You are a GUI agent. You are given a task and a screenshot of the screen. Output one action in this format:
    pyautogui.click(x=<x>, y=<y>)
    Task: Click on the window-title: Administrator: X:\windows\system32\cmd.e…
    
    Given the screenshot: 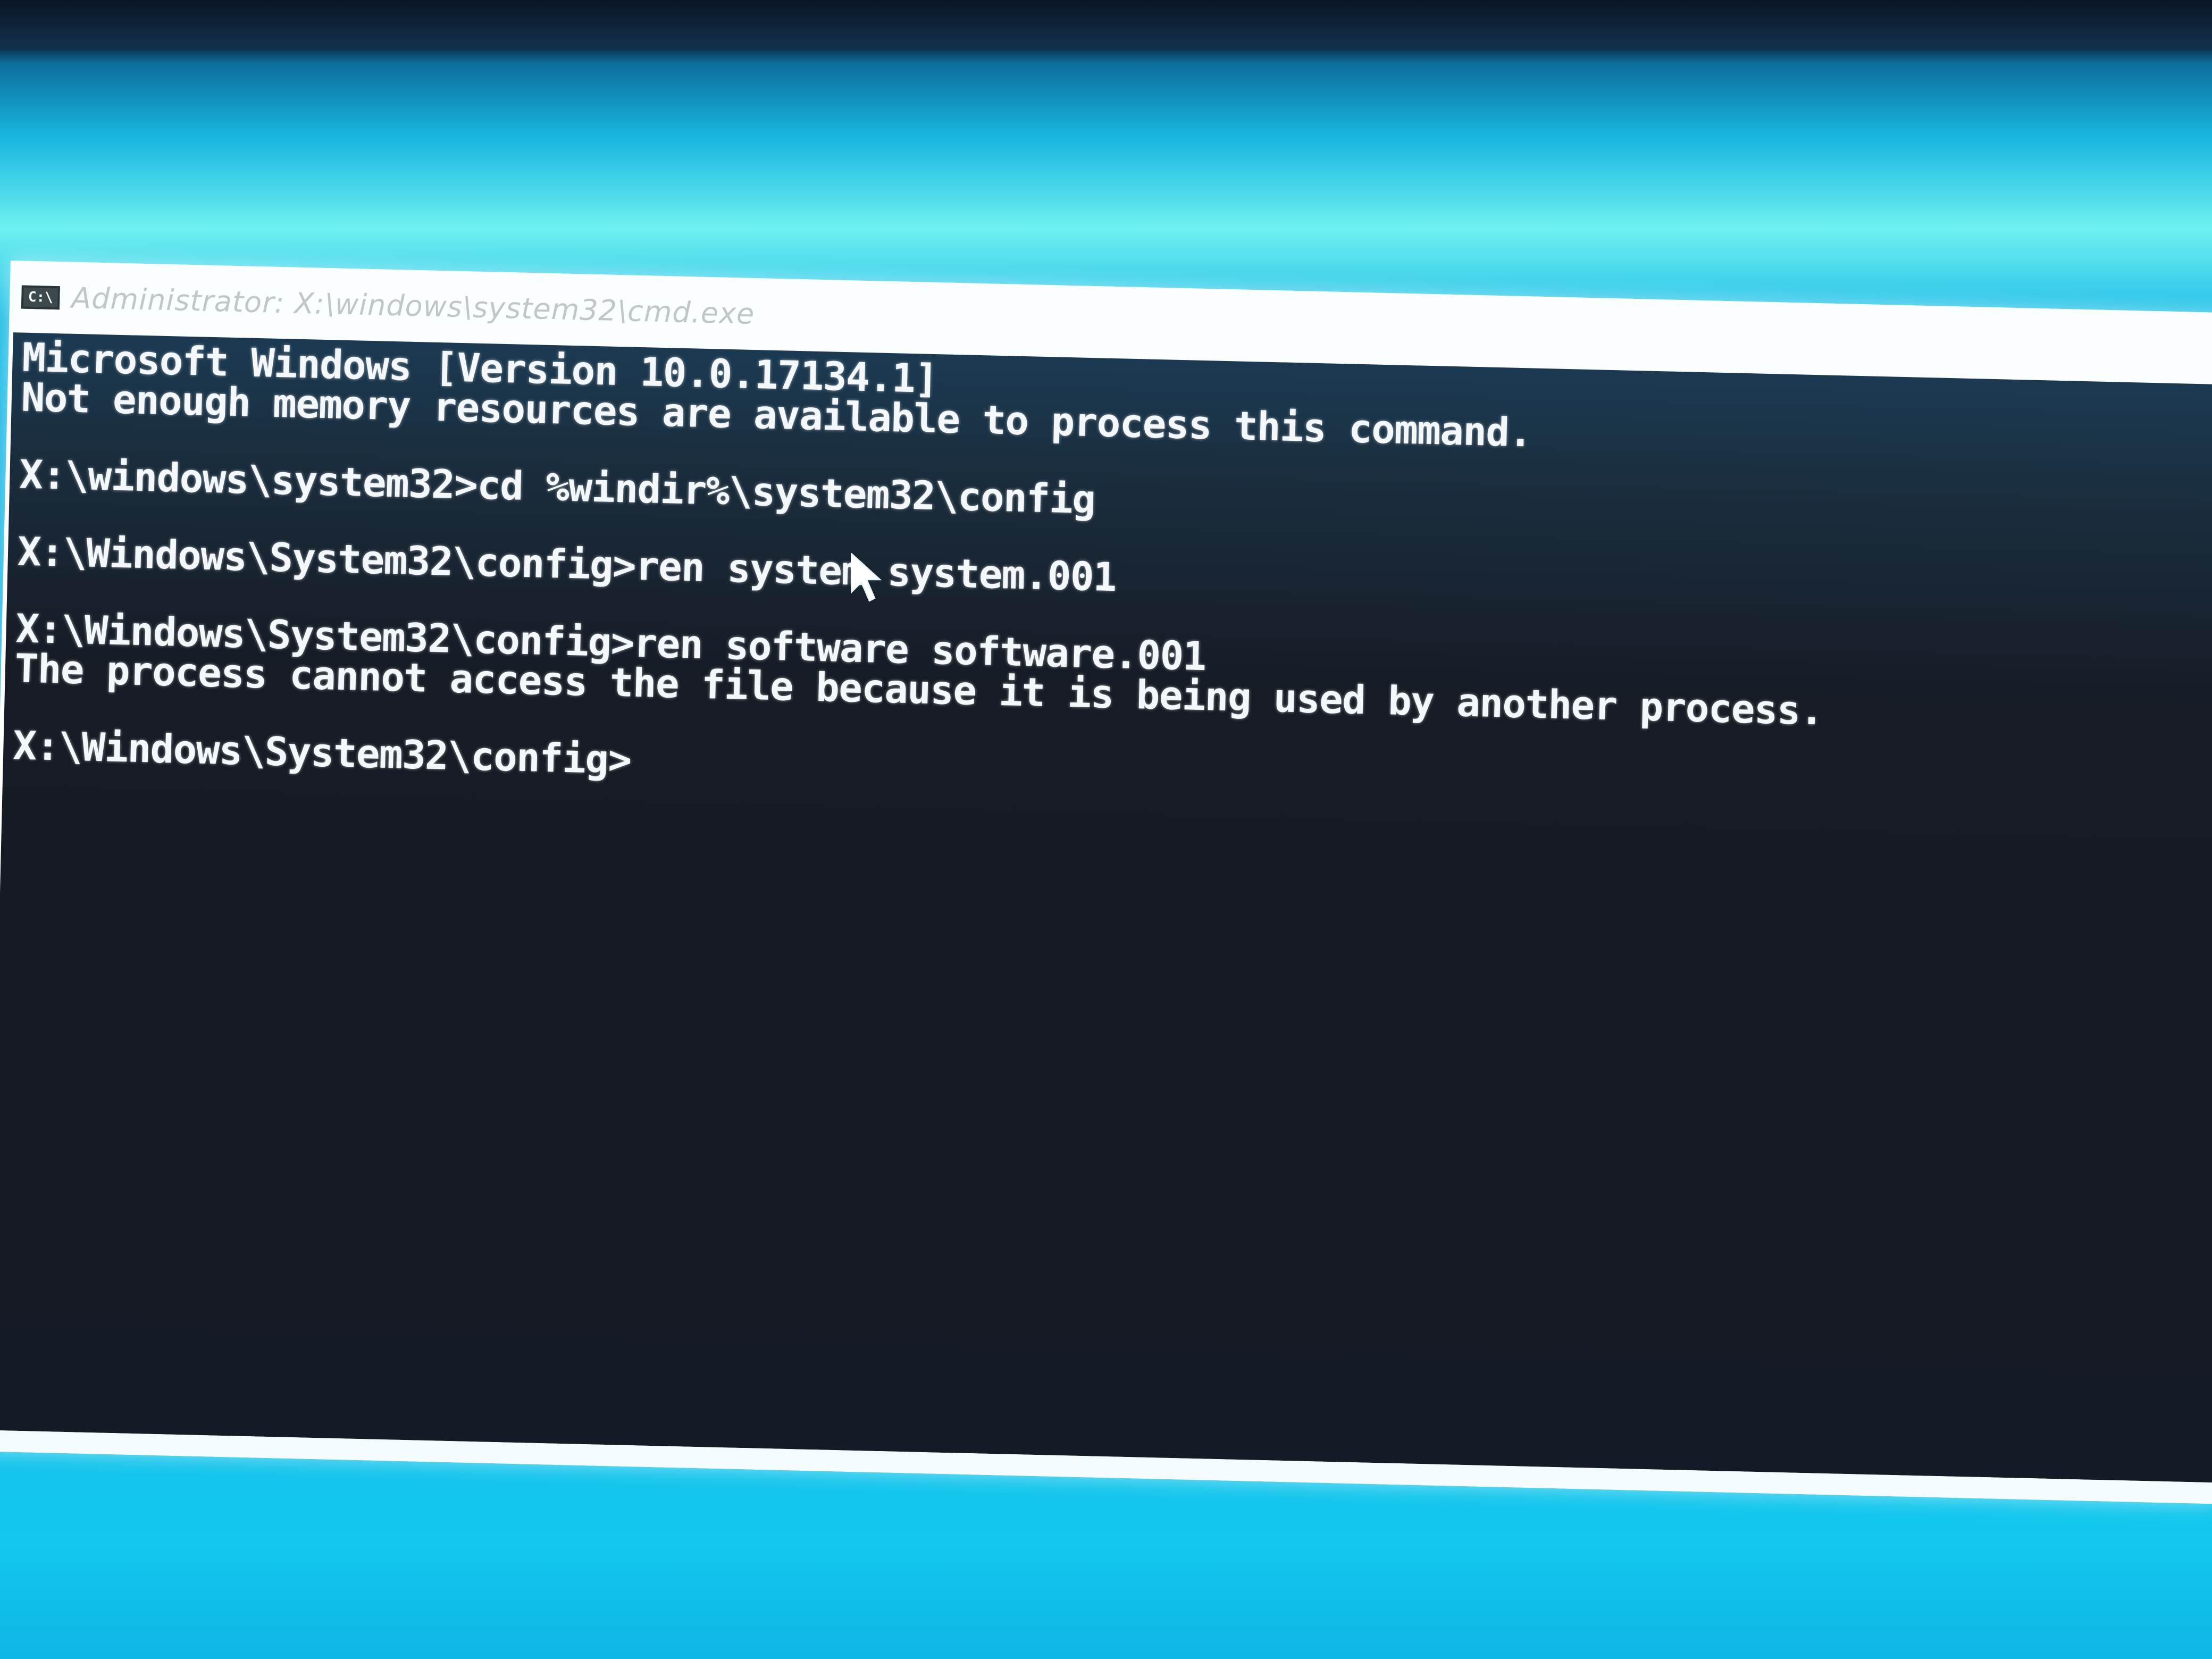 What is the action you would take?
    pyautogui.click(x=413, y=306)
    